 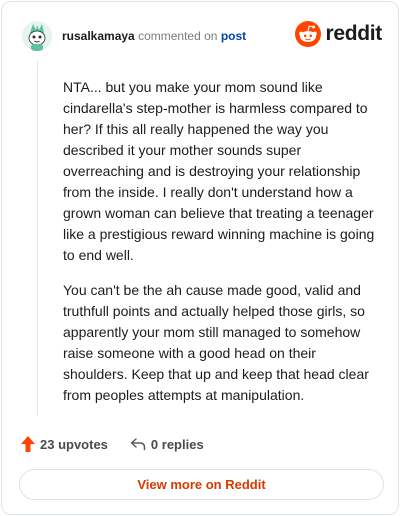 I want to click on action-text: commented on, so click(x=178, y=36).